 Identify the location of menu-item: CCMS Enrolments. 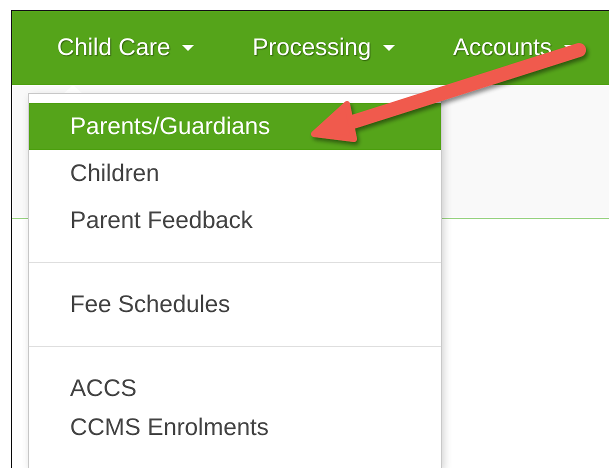
(235, 431).